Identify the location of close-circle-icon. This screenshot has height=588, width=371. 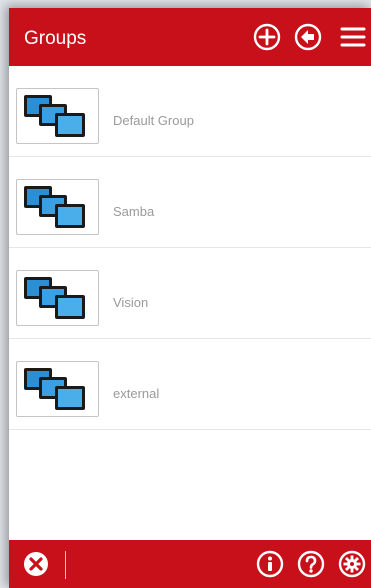
(36, 564).